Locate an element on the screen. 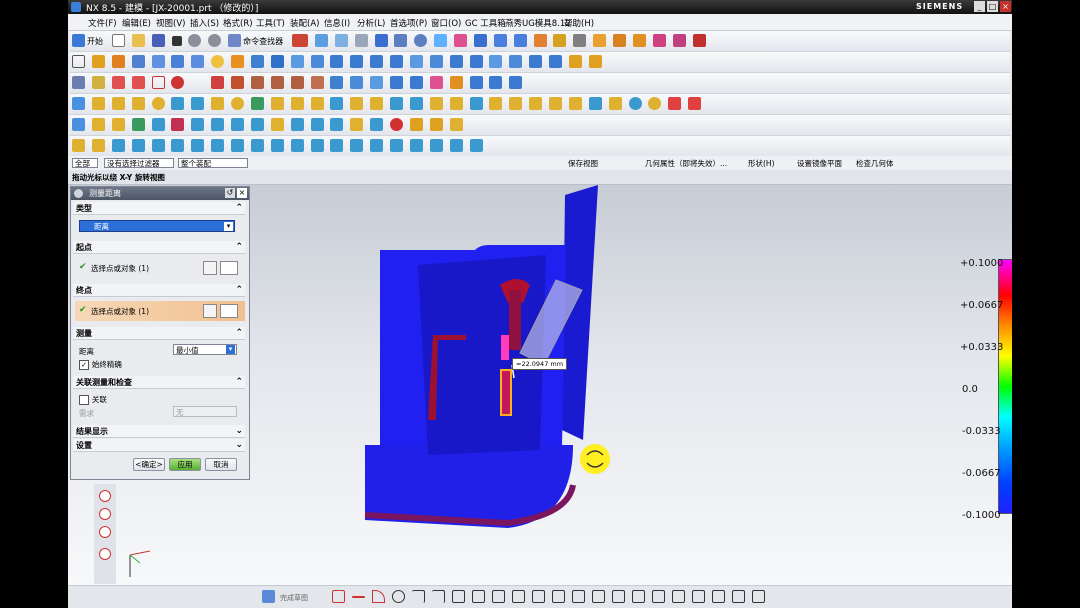 The height and width of the screenshot is (608, 1080). sphere-icon is located at coordinates (218, 61).